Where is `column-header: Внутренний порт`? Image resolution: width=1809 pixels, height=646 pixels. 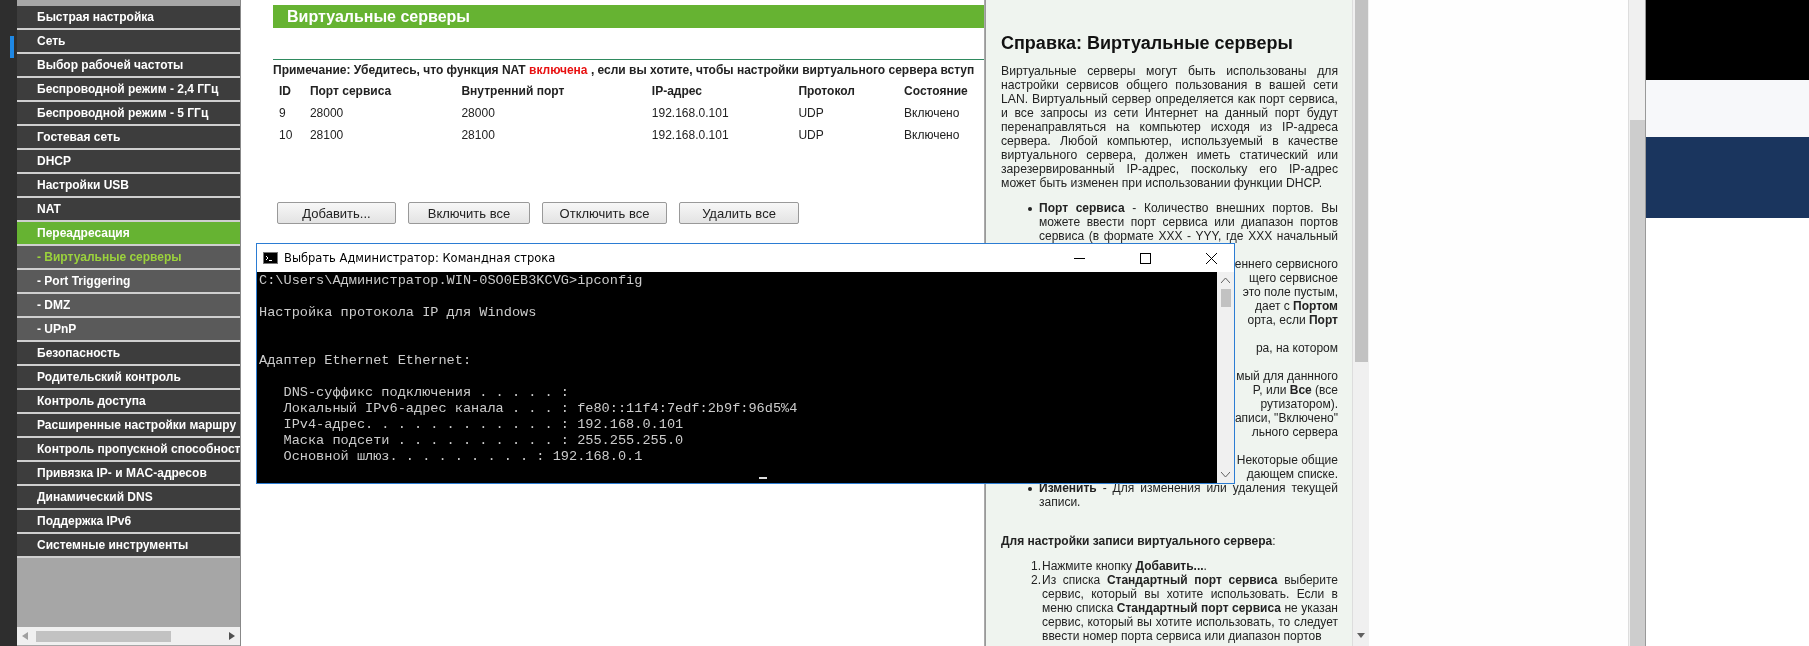 column-header: Внутренний порт is located at coordinates (513, 91).